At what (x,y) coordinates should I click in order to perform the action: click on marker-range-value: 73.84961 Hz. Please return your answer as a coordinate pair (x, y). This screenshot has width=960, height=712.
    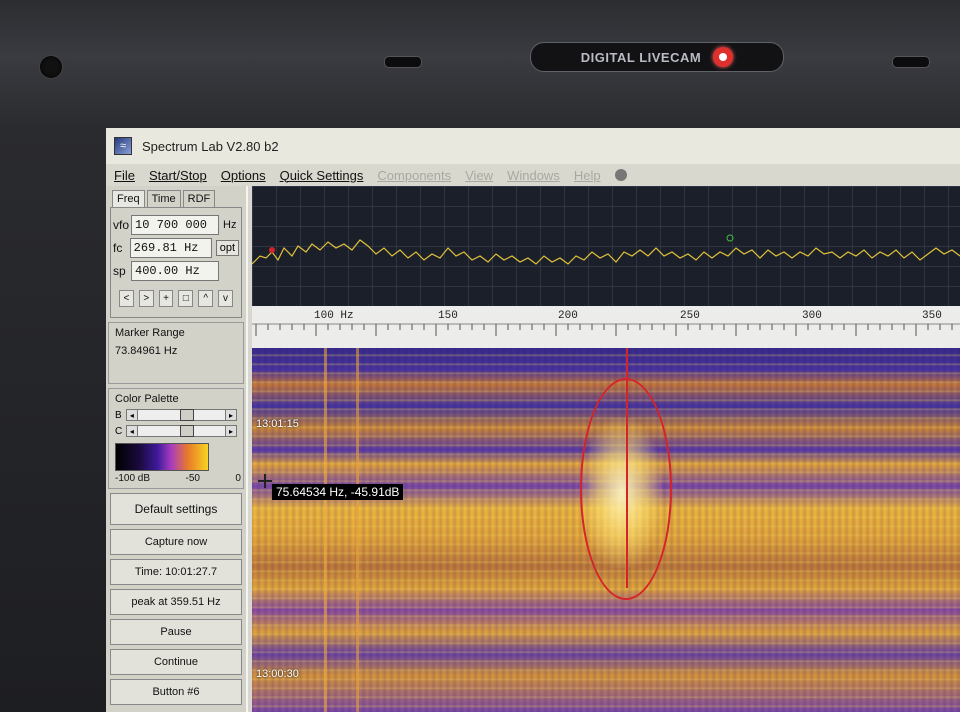
    Looking at the image, I should click on (146, 351).